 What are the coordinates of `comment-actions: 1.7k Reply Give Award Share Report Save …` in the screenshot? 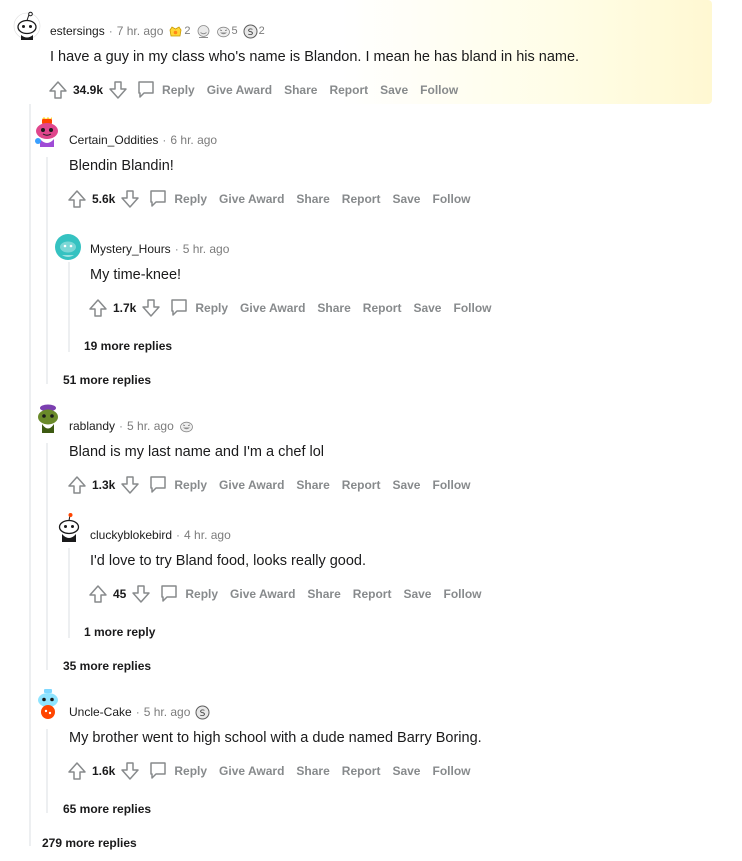 It's located at (295, 308).